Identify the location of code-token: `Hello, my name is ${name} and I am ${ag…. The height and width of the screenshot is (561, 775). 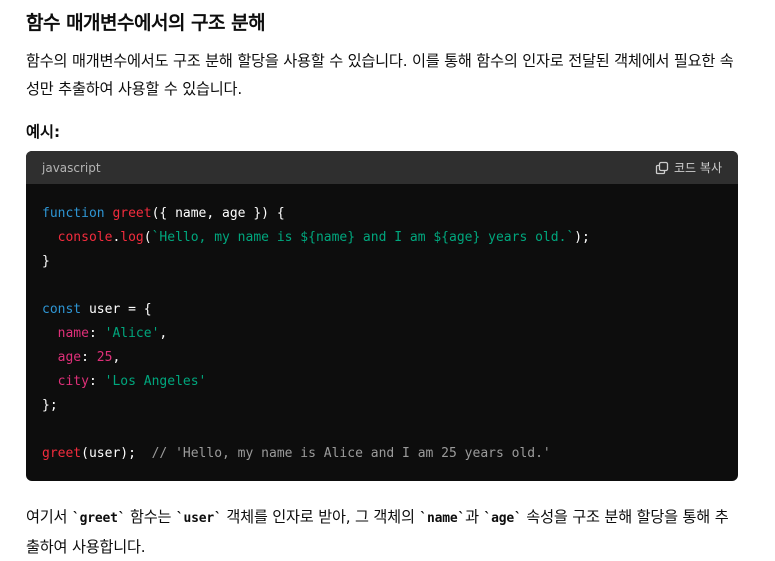
(363, 237).